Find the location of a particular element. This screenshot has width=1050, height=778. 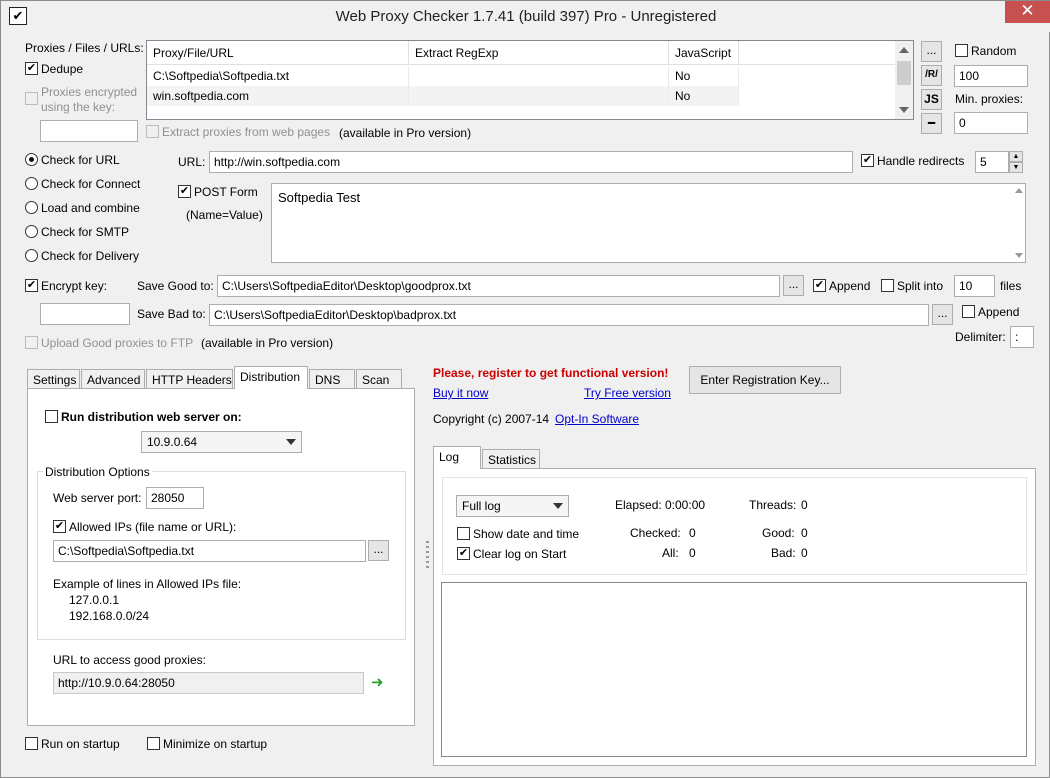

tab-statistics: Statistics is located at coordinates (511, 459).